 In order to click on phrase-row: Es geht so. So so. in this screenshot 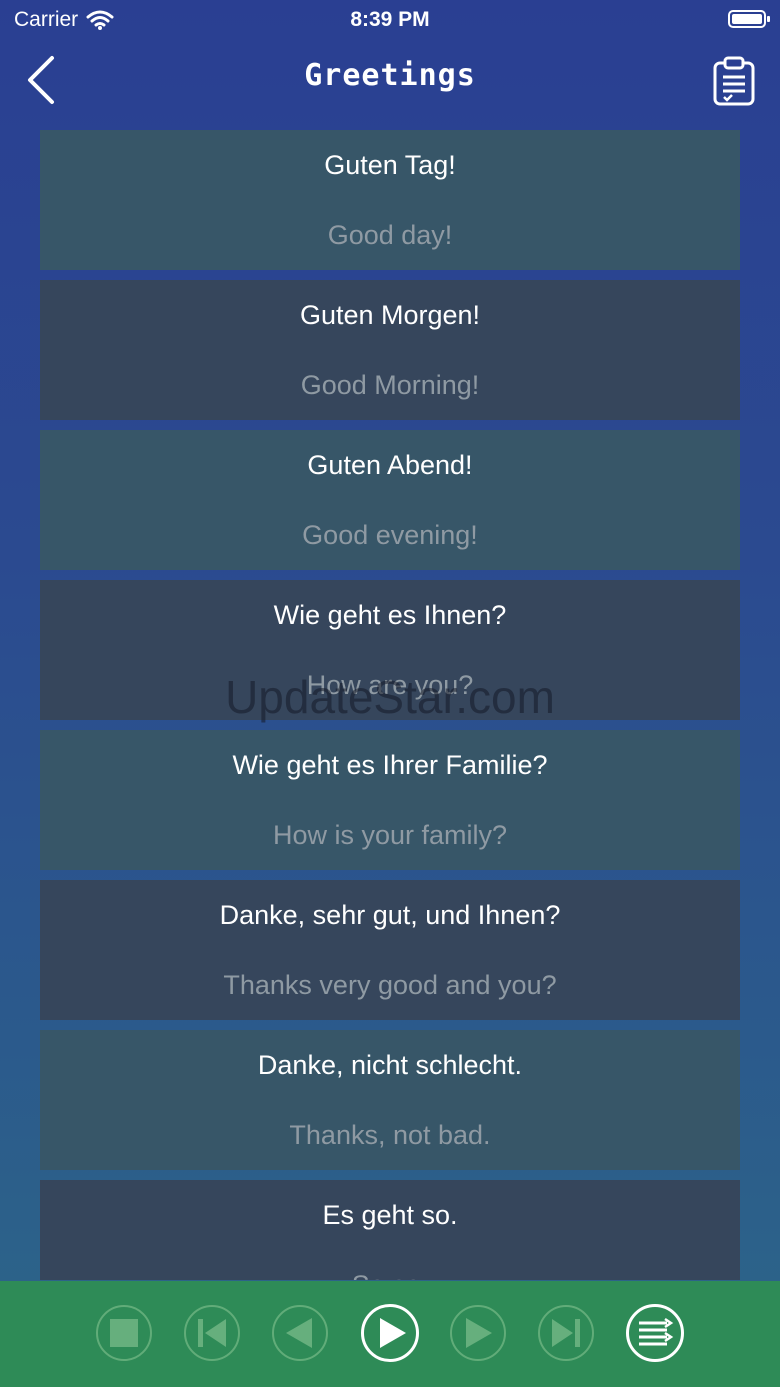, I will do `click(390, 1230)`.